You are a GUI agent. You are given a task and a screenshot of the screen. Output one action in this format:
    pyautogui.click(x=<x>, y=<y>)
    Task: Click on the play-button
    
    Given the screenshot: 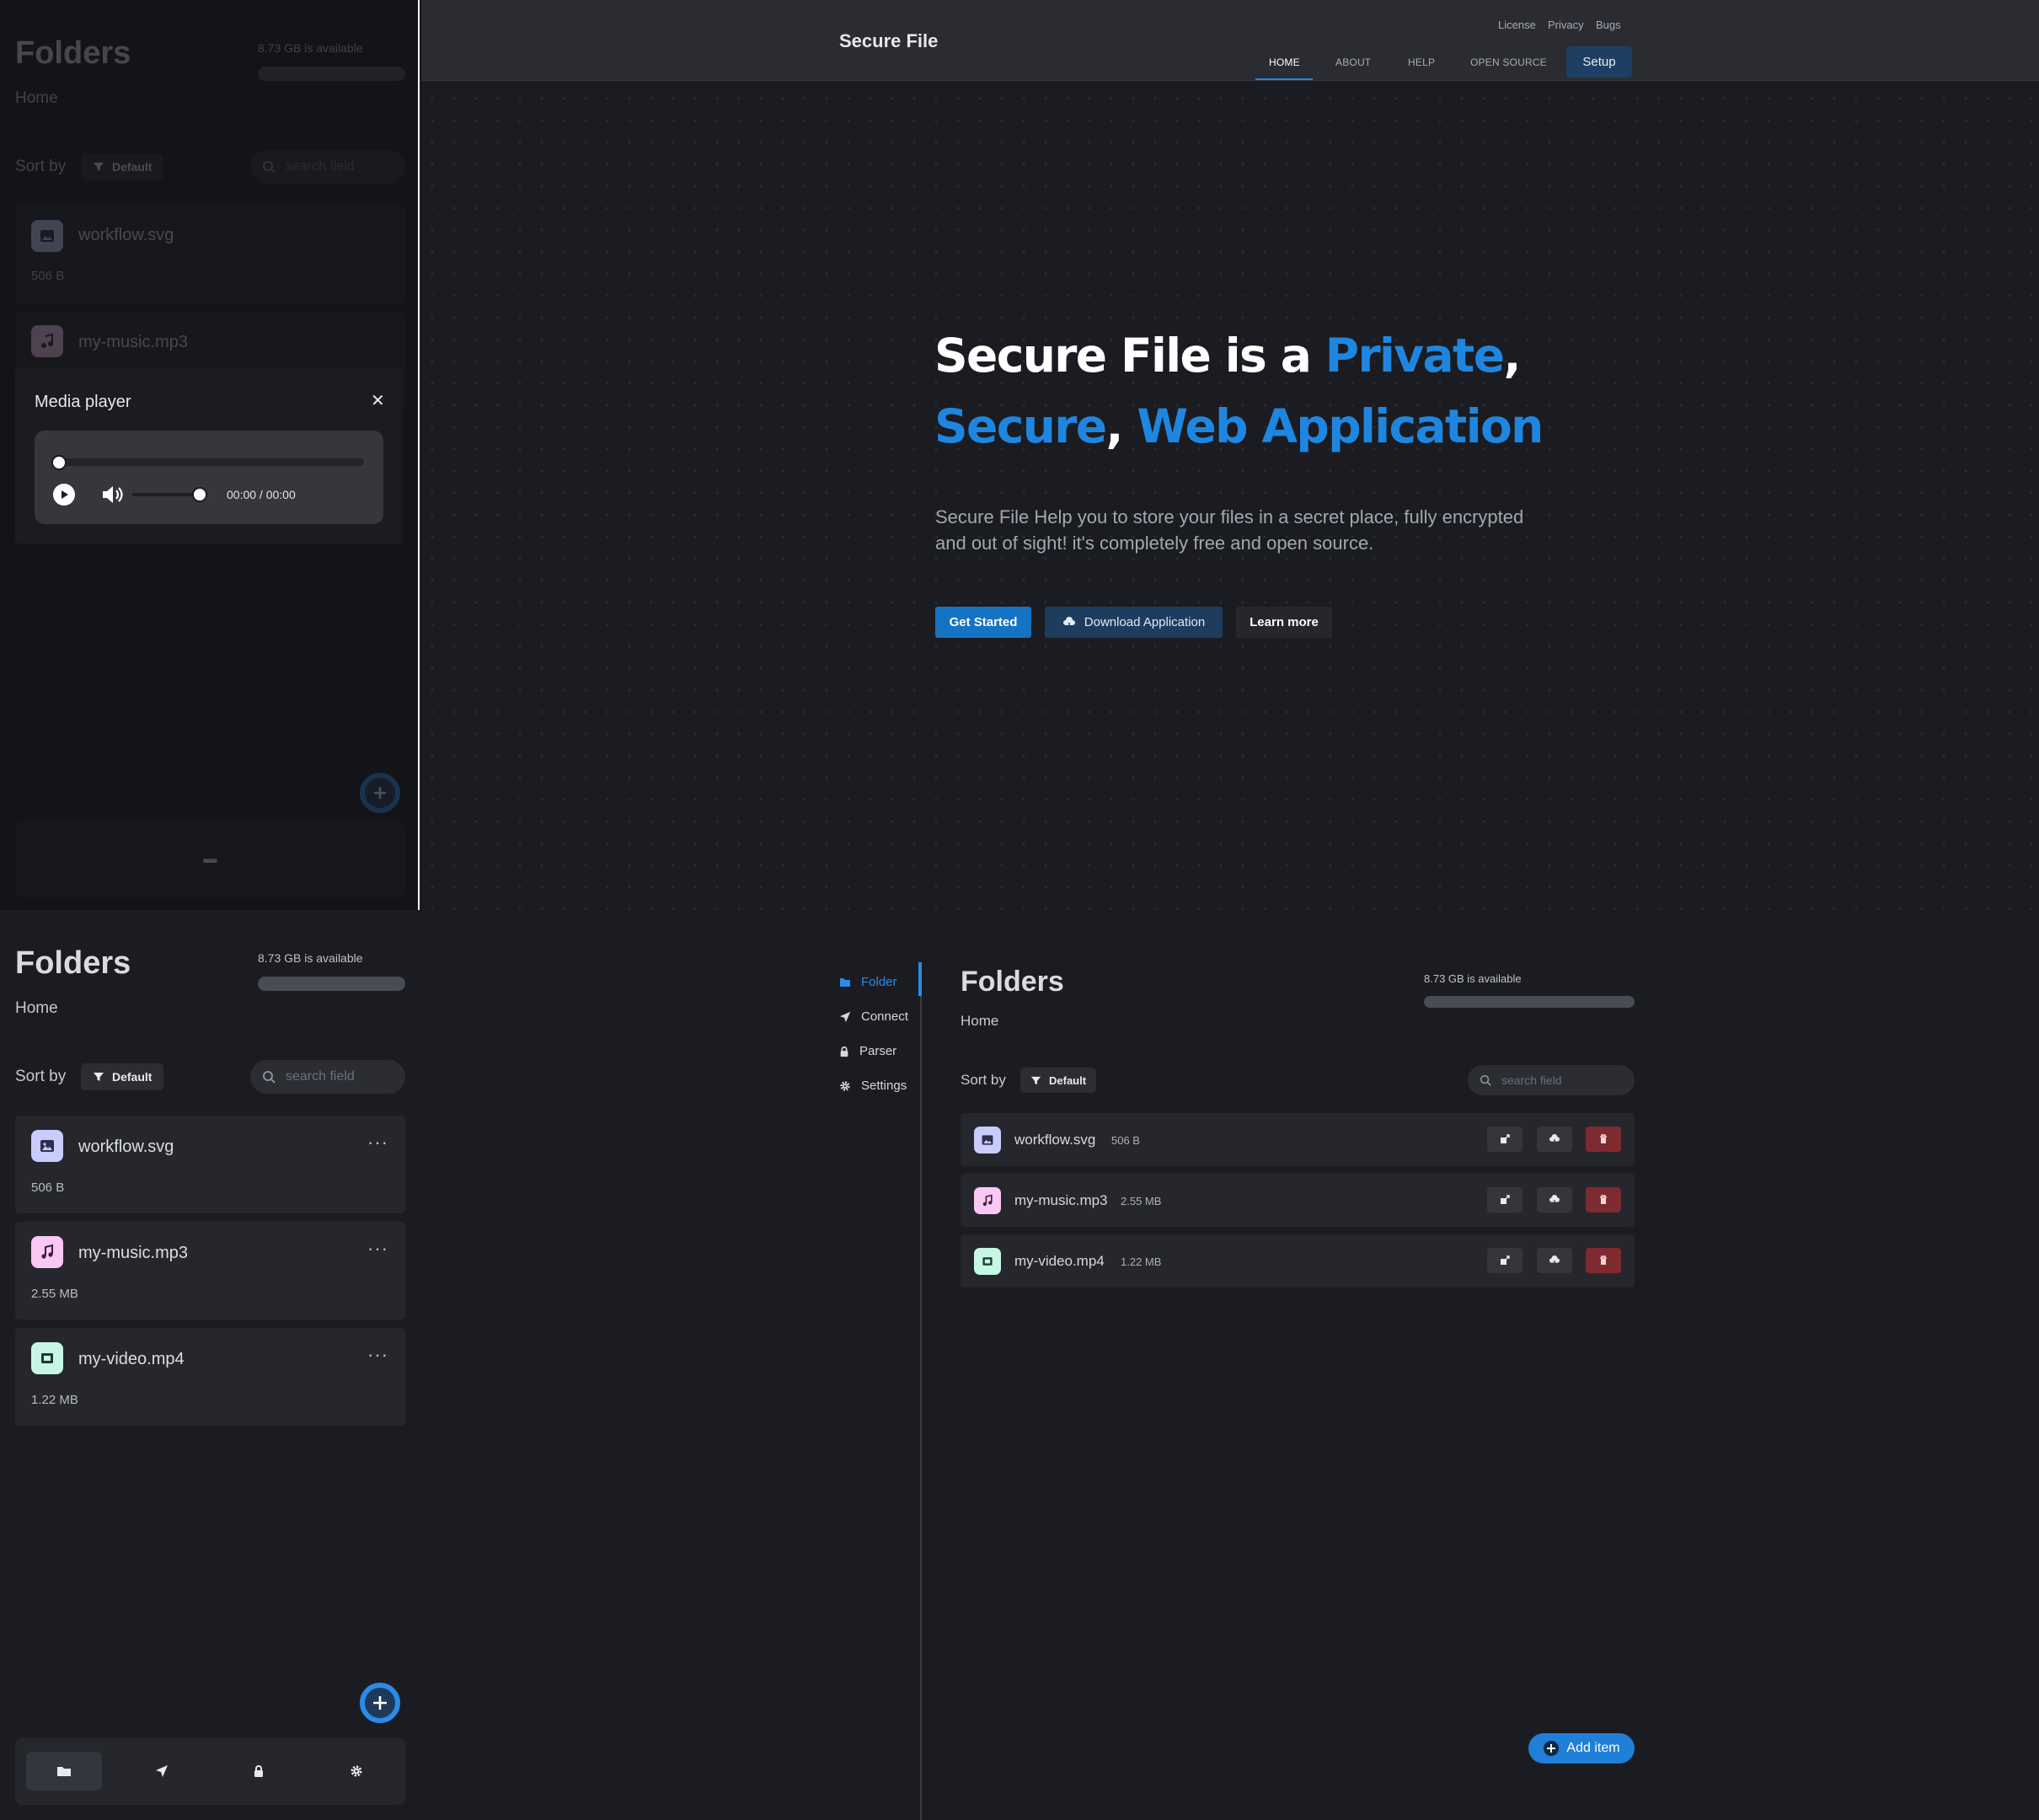 What is the action you would take?
    pyautogui.click(x=64, y=495)
    